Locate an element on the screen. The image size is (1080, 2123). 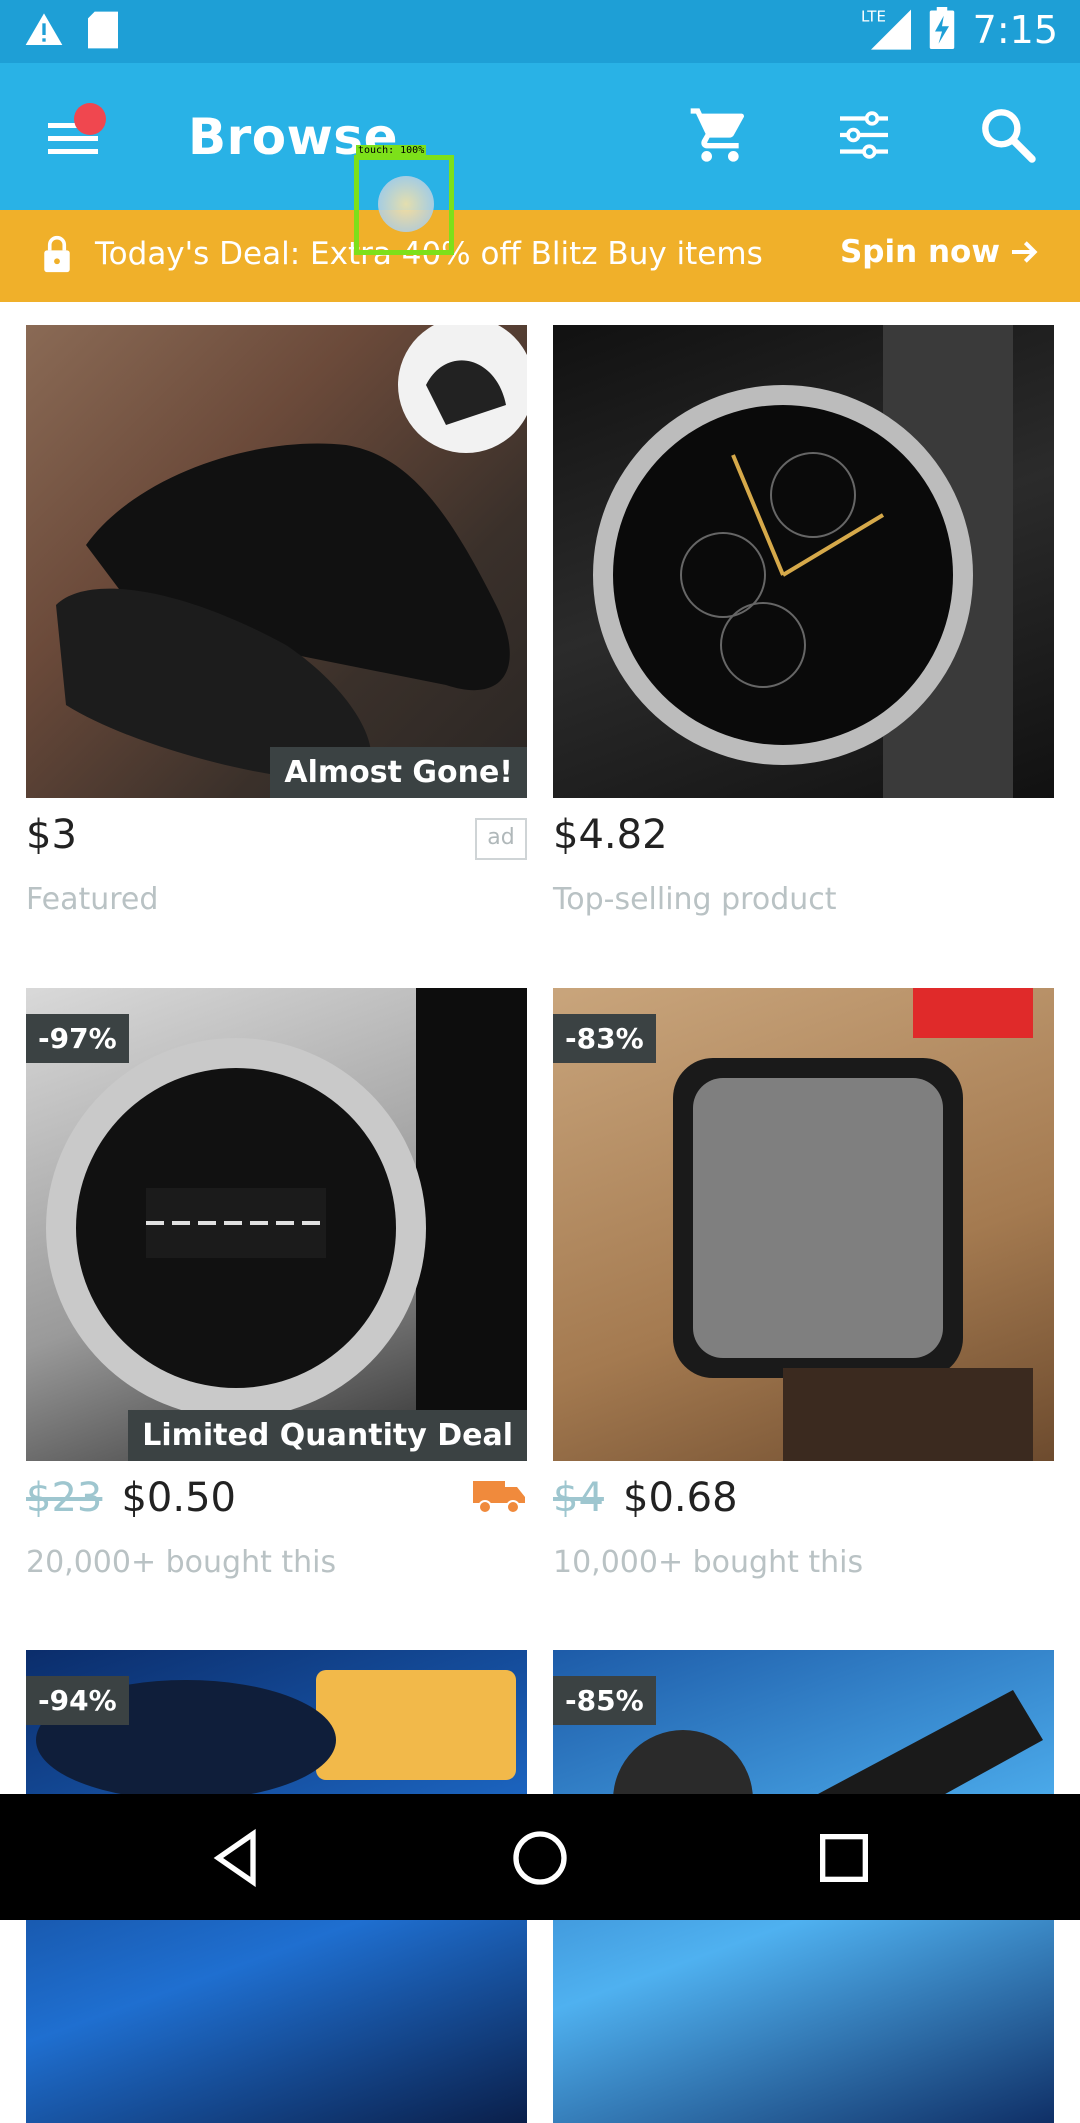
cart-icon is located at coordinates (717, 135).